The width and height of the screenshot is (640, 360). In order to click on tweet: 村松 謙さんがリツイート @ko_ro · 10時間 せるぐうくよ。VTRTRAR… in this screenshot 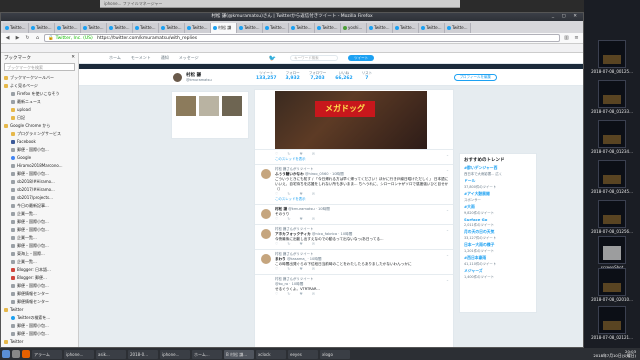, I will do `click(354, 286)`.